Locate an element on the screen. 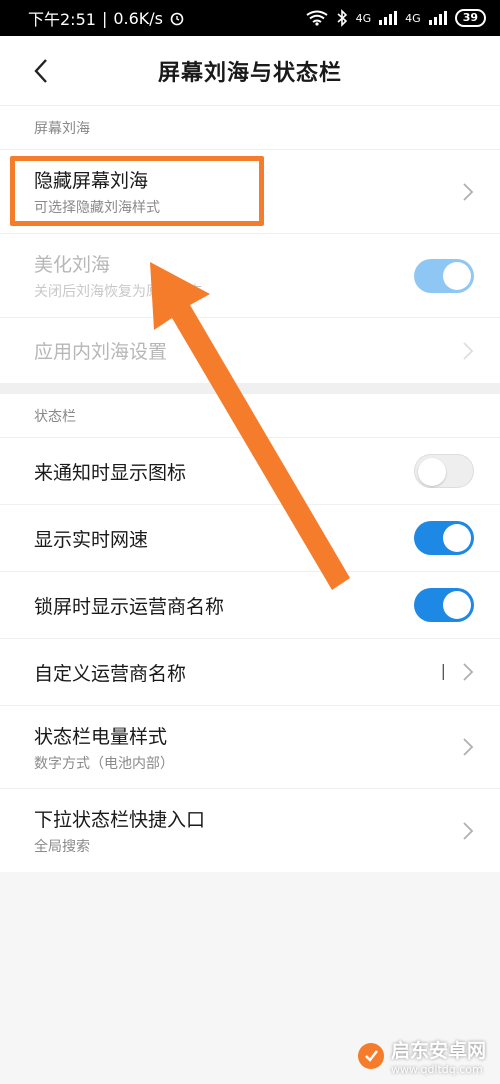 The image size is (500, 1084). watermark-text: 启东安卓网 is located at coordinates (438, 1051).